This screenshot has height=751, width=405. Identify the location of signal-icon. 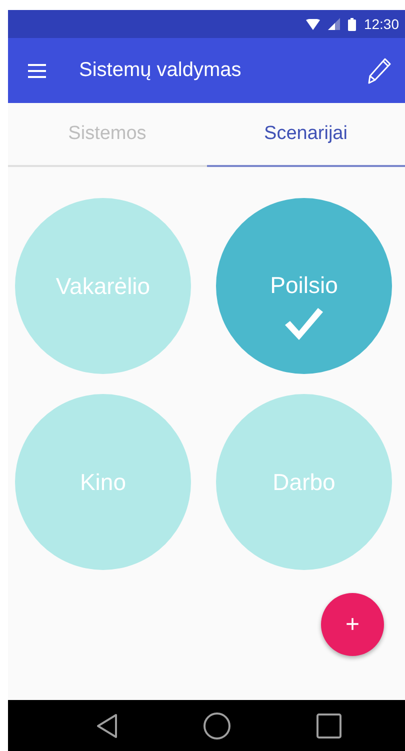
(334, 24).